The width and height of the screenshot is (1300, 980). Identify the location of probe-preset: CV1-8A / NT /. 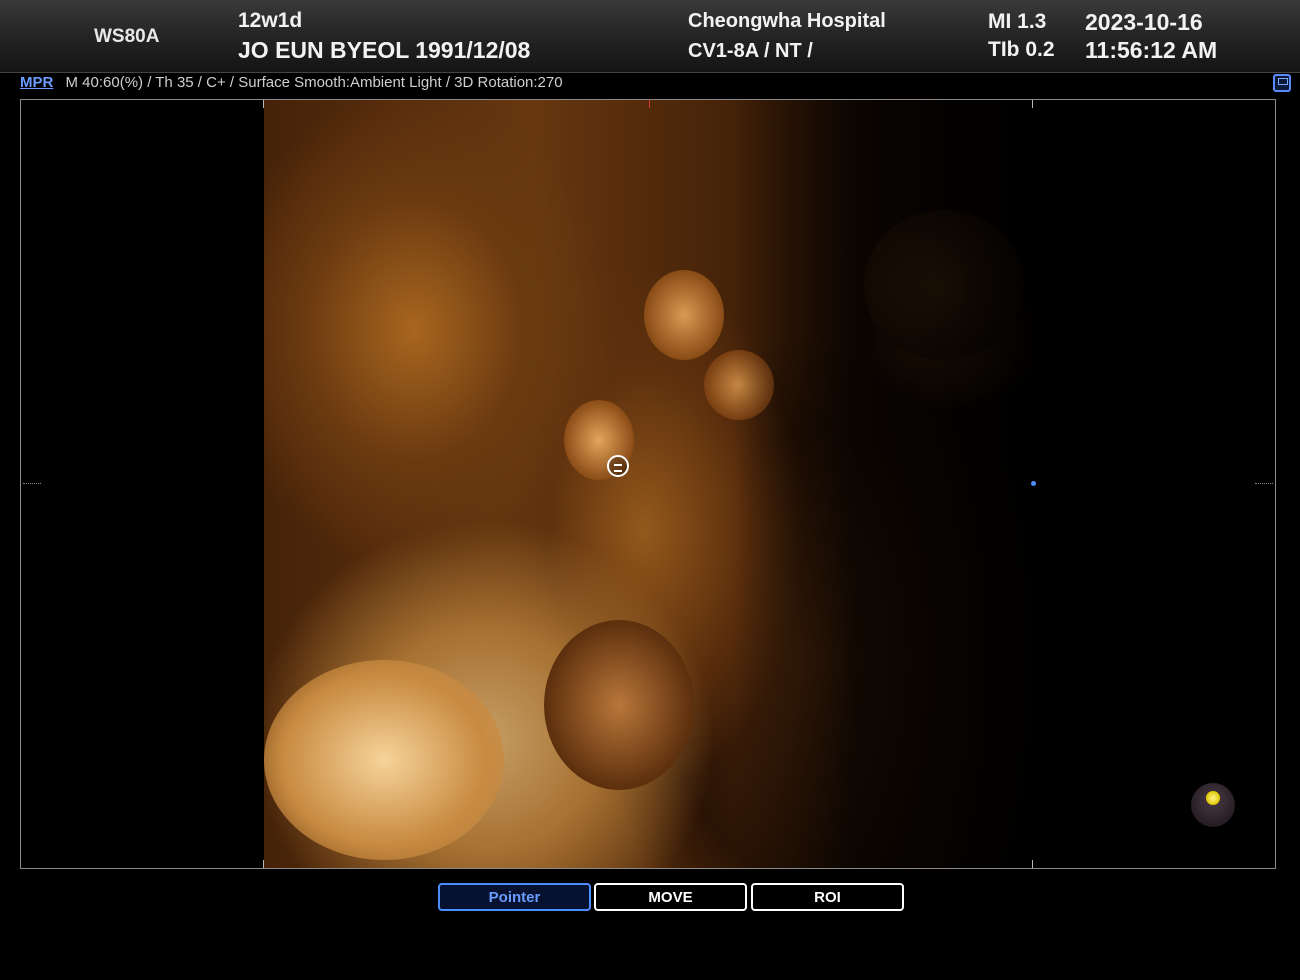
(750, 51).